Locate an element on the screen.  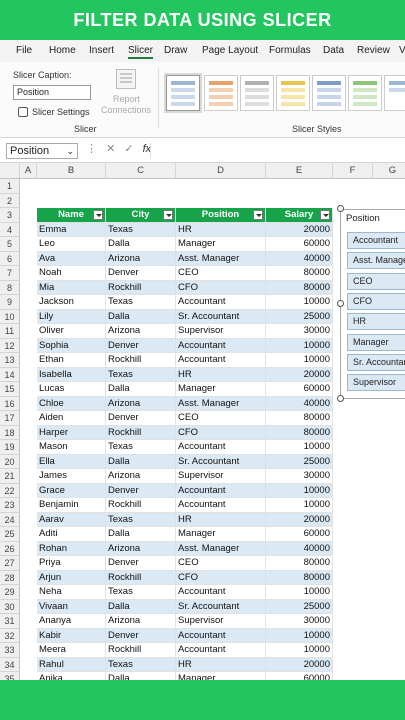
row-header: 15 is located at coordinates (10, 389).